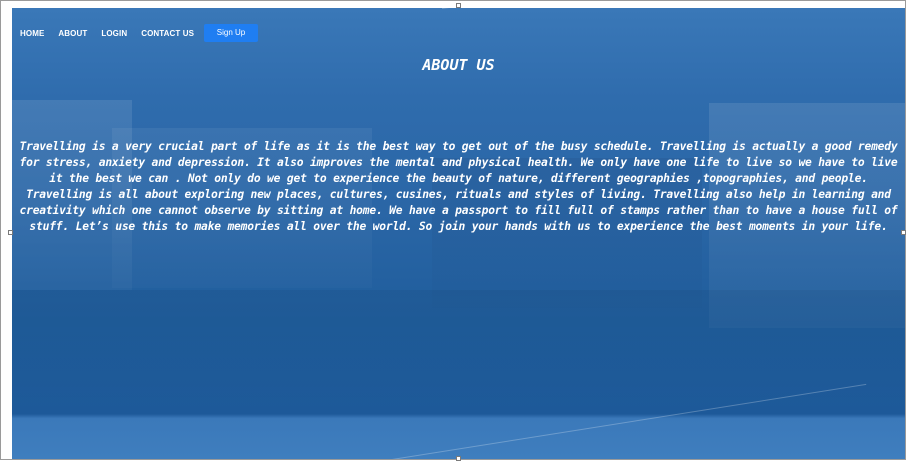  I want to click on resize-handle-left, so click(10, 232).